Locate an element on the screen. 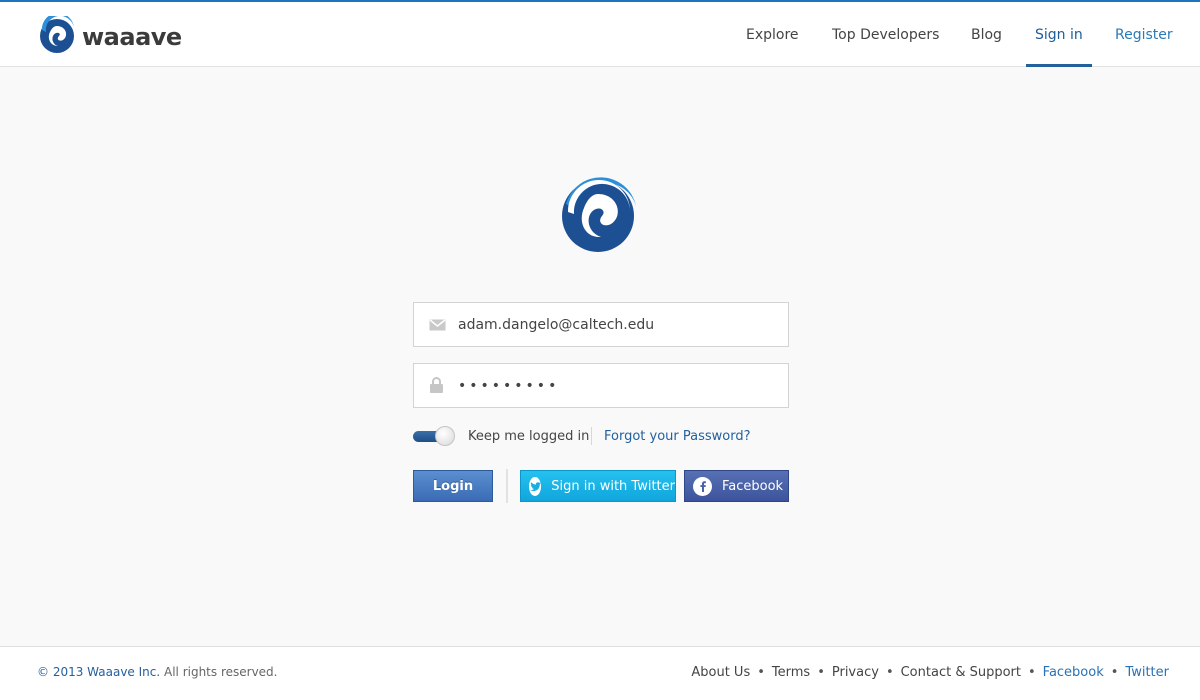  brand: waaave is located at coordinates (110, 35).